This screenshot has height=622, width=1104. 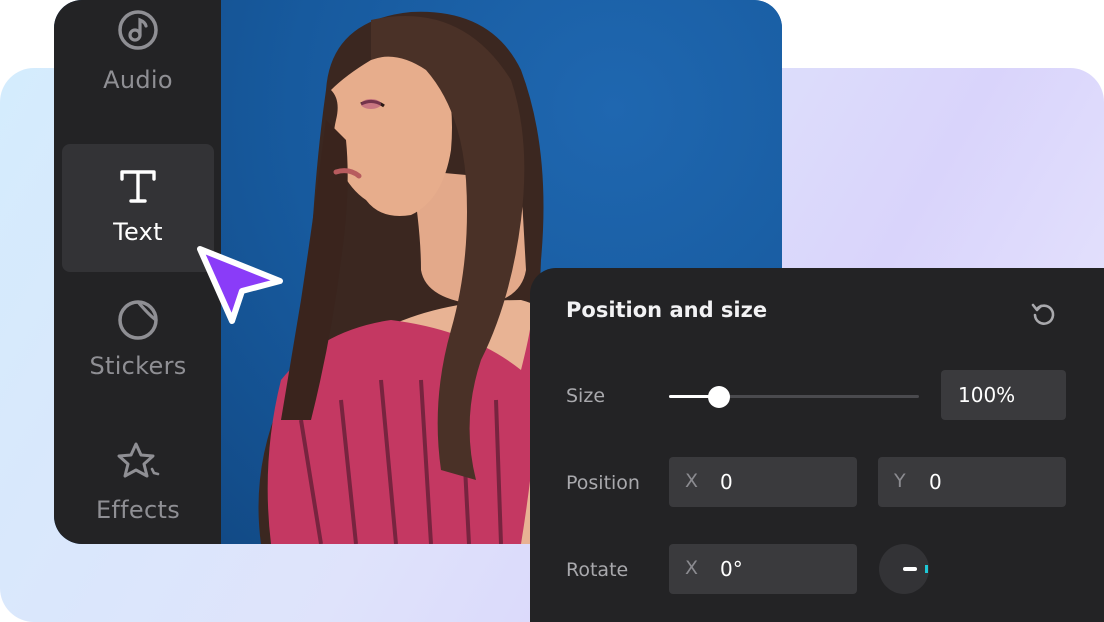 What do you see at coordinates (763, 482) in the screenshot?
I see `position-x-field: X 0` at bounding box center [763, 482].